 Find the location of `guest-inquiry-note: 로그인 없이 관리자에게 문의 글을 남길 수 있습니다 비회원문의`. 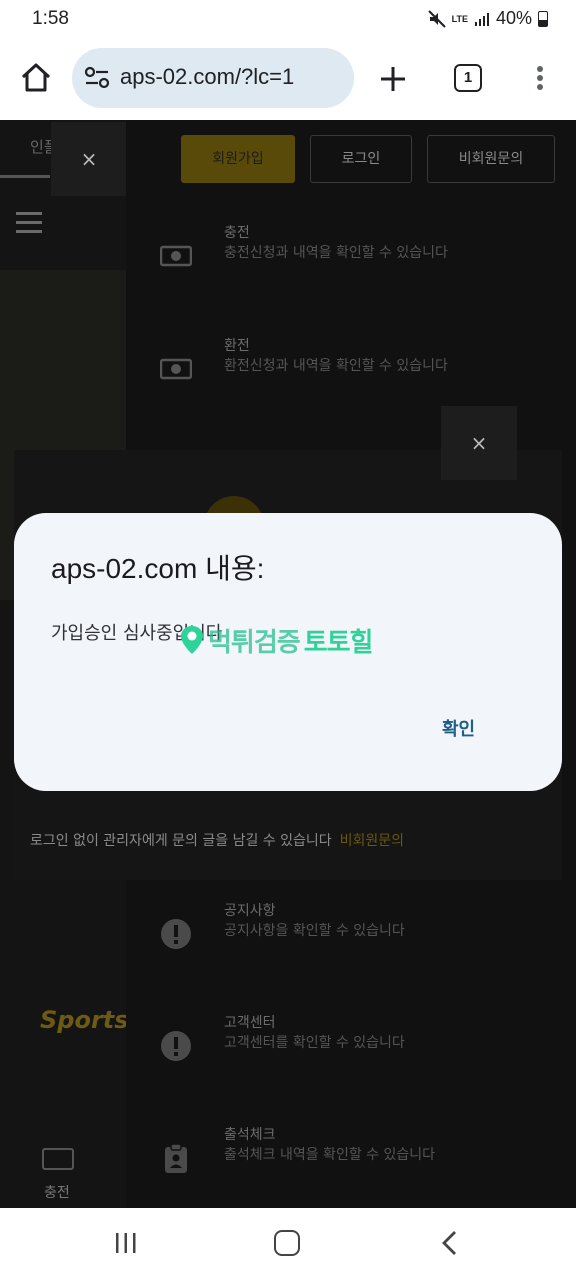

guest-inquiry-note: 로그인 없이 관리자에게 문의 글을 남길 수 있습니다 비회원문의 is located at coordinates (217, 840).